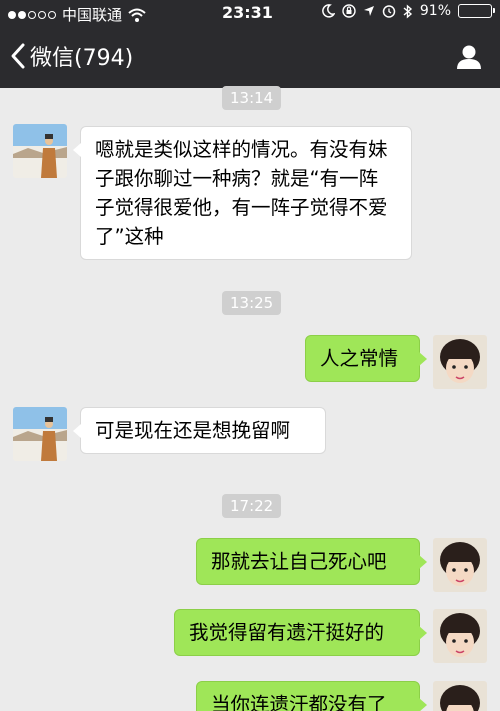 The width and height of the screenshot is (500, 711). I want to click on back-button: 微信(794), so click(71, 56).